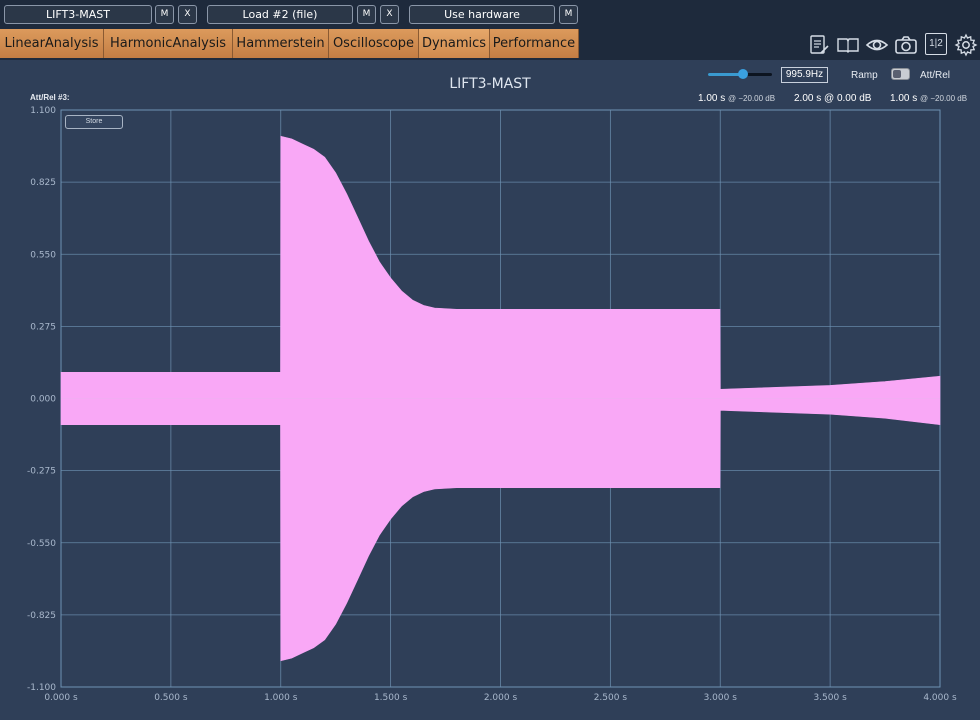 The width and height of the screenshot is (980, 720). What do you see at coordinates (41, 544) in the screenshot?
I see `y-tick-label: -0.550` at bounding box center [41, 544].